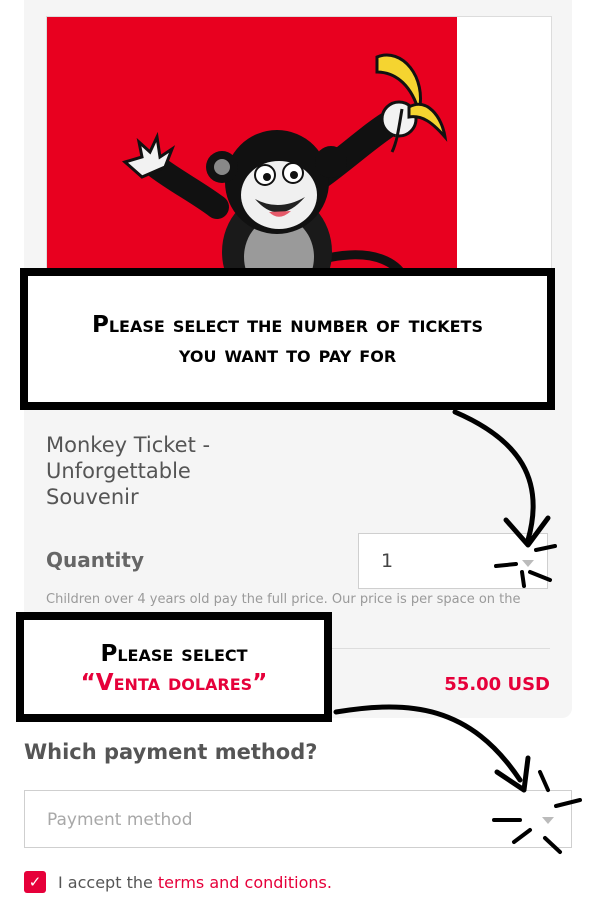  I want to click on callout-tickets-line-1: Please select the number of tickets, so click(287, 325).